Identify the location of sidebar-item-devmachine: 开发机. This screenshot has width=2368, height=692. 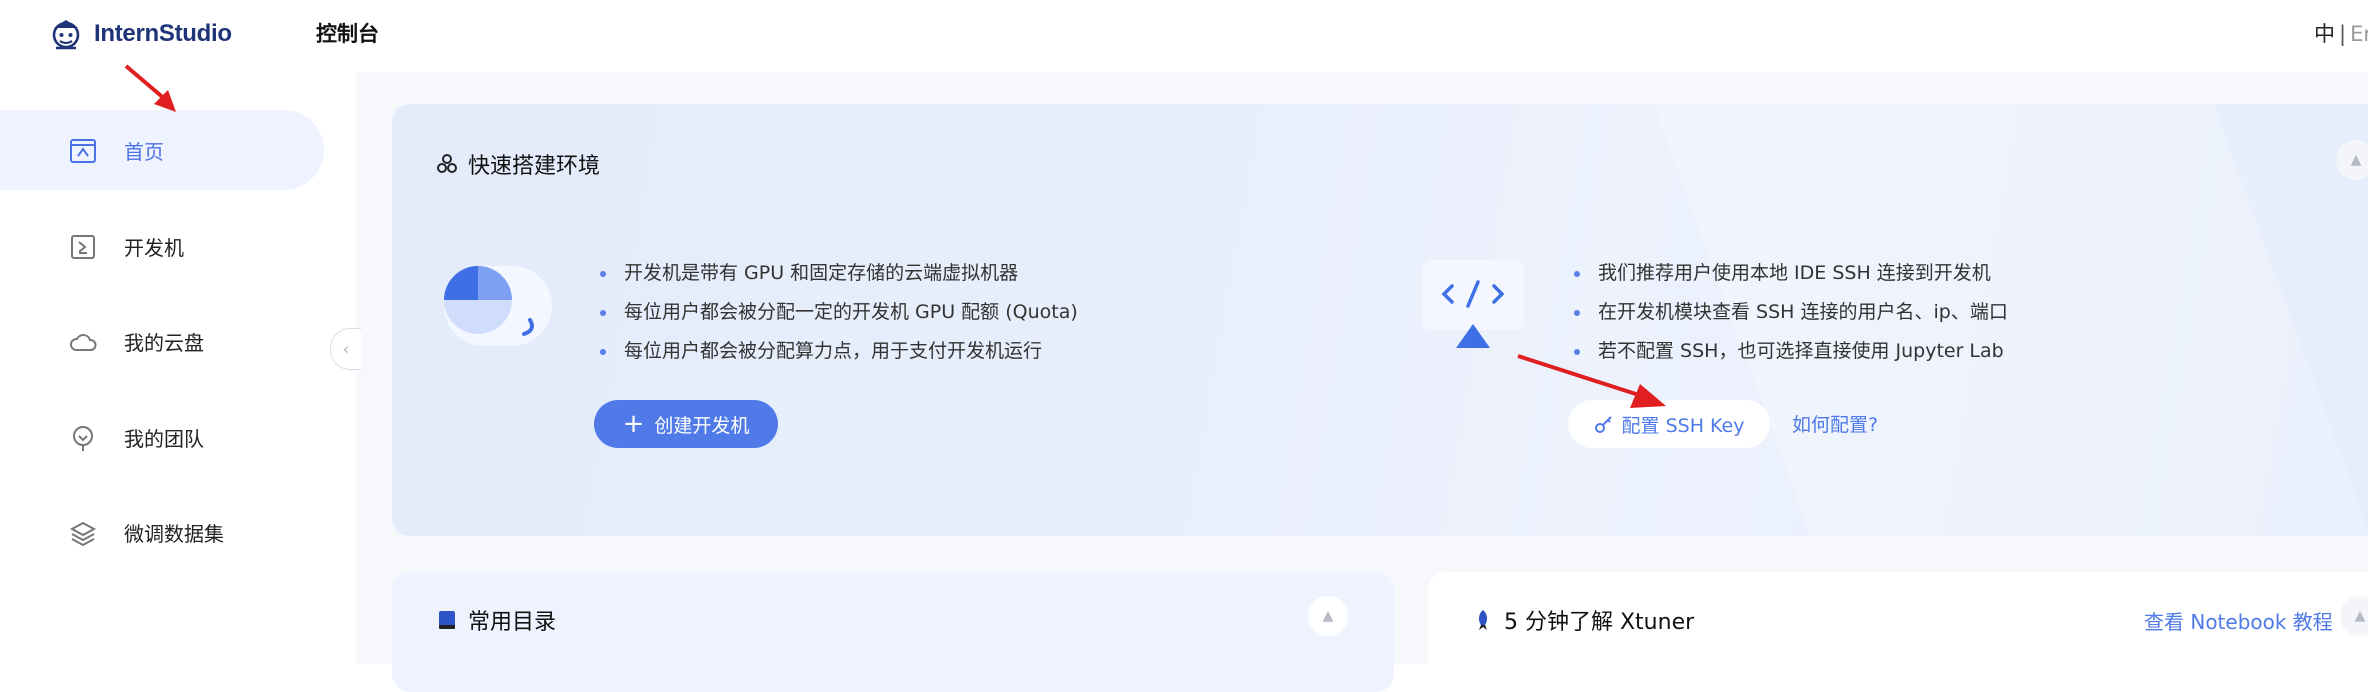
(162, 246).